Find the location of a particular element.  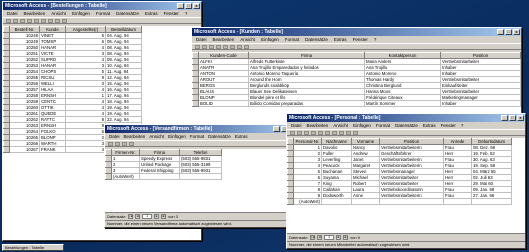

table-cell: BOLID is located at coordinates (223, 103).